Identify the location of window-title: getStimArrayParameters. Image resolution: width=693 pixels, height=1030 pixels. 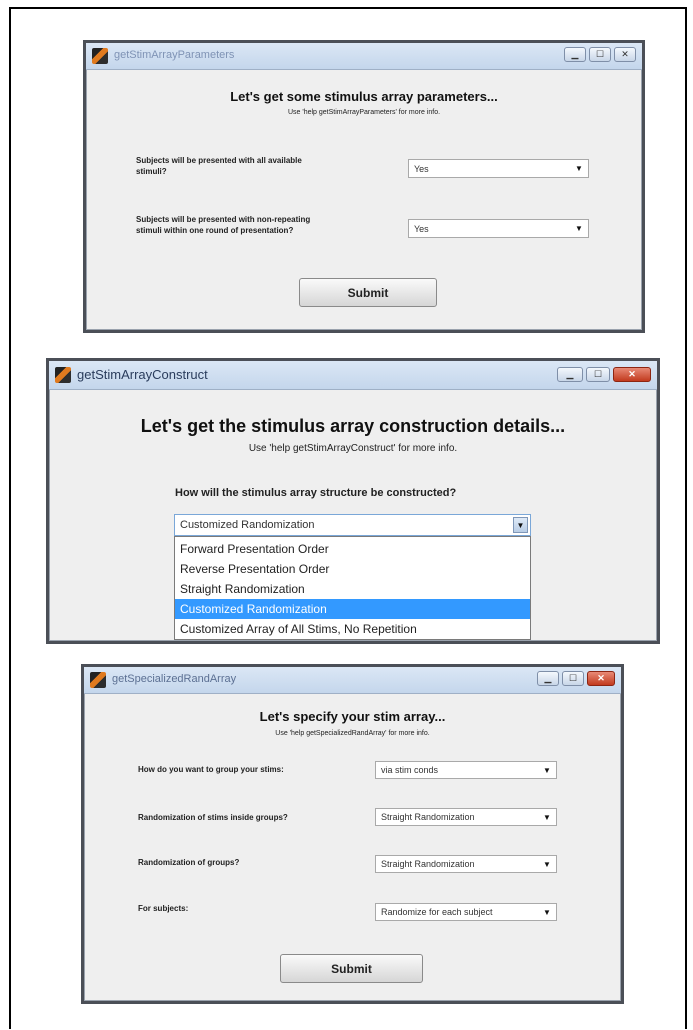
(174, 55).